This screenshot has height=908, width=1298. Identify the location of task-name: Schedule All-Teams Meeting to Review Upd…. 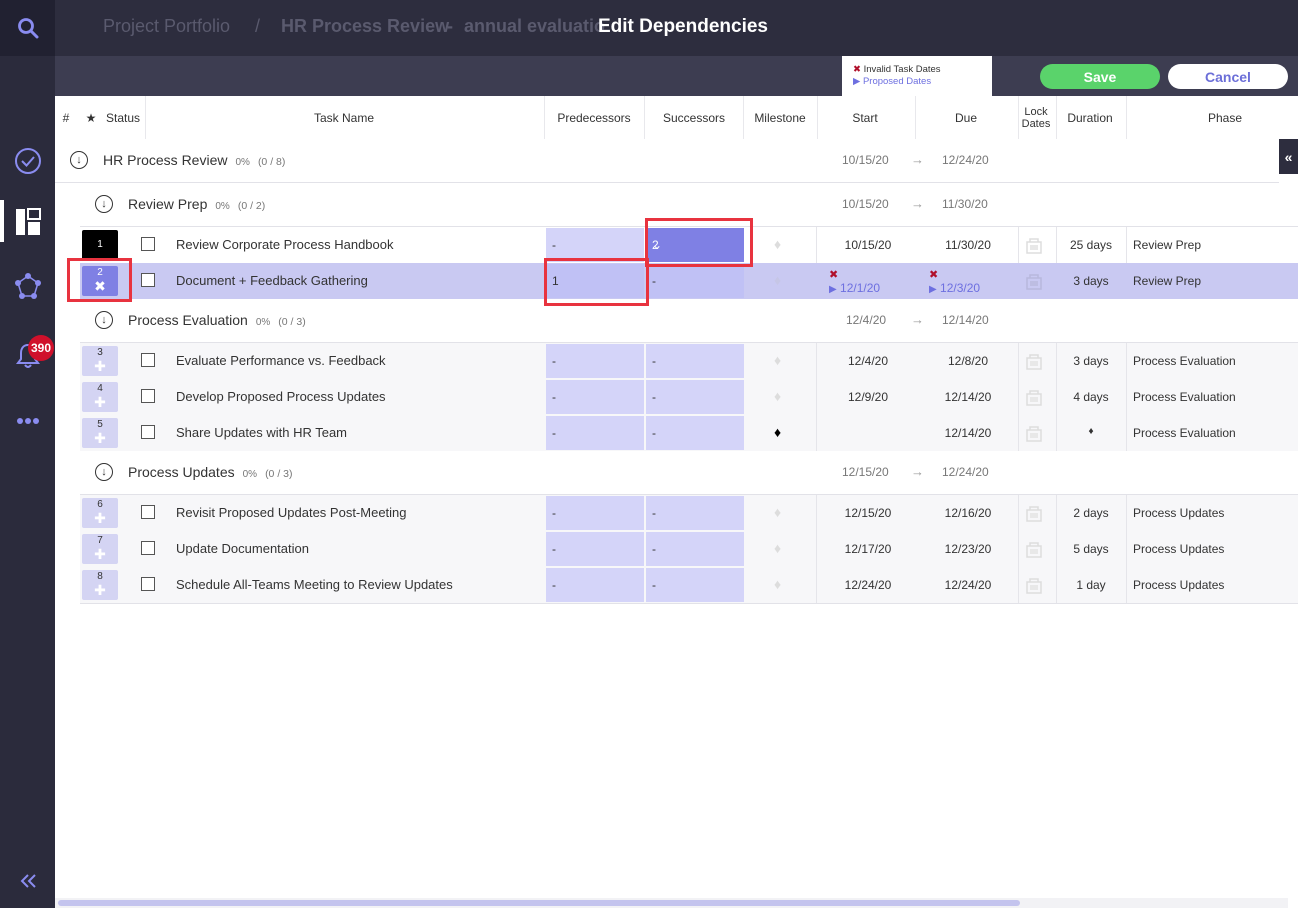
(314, 584).